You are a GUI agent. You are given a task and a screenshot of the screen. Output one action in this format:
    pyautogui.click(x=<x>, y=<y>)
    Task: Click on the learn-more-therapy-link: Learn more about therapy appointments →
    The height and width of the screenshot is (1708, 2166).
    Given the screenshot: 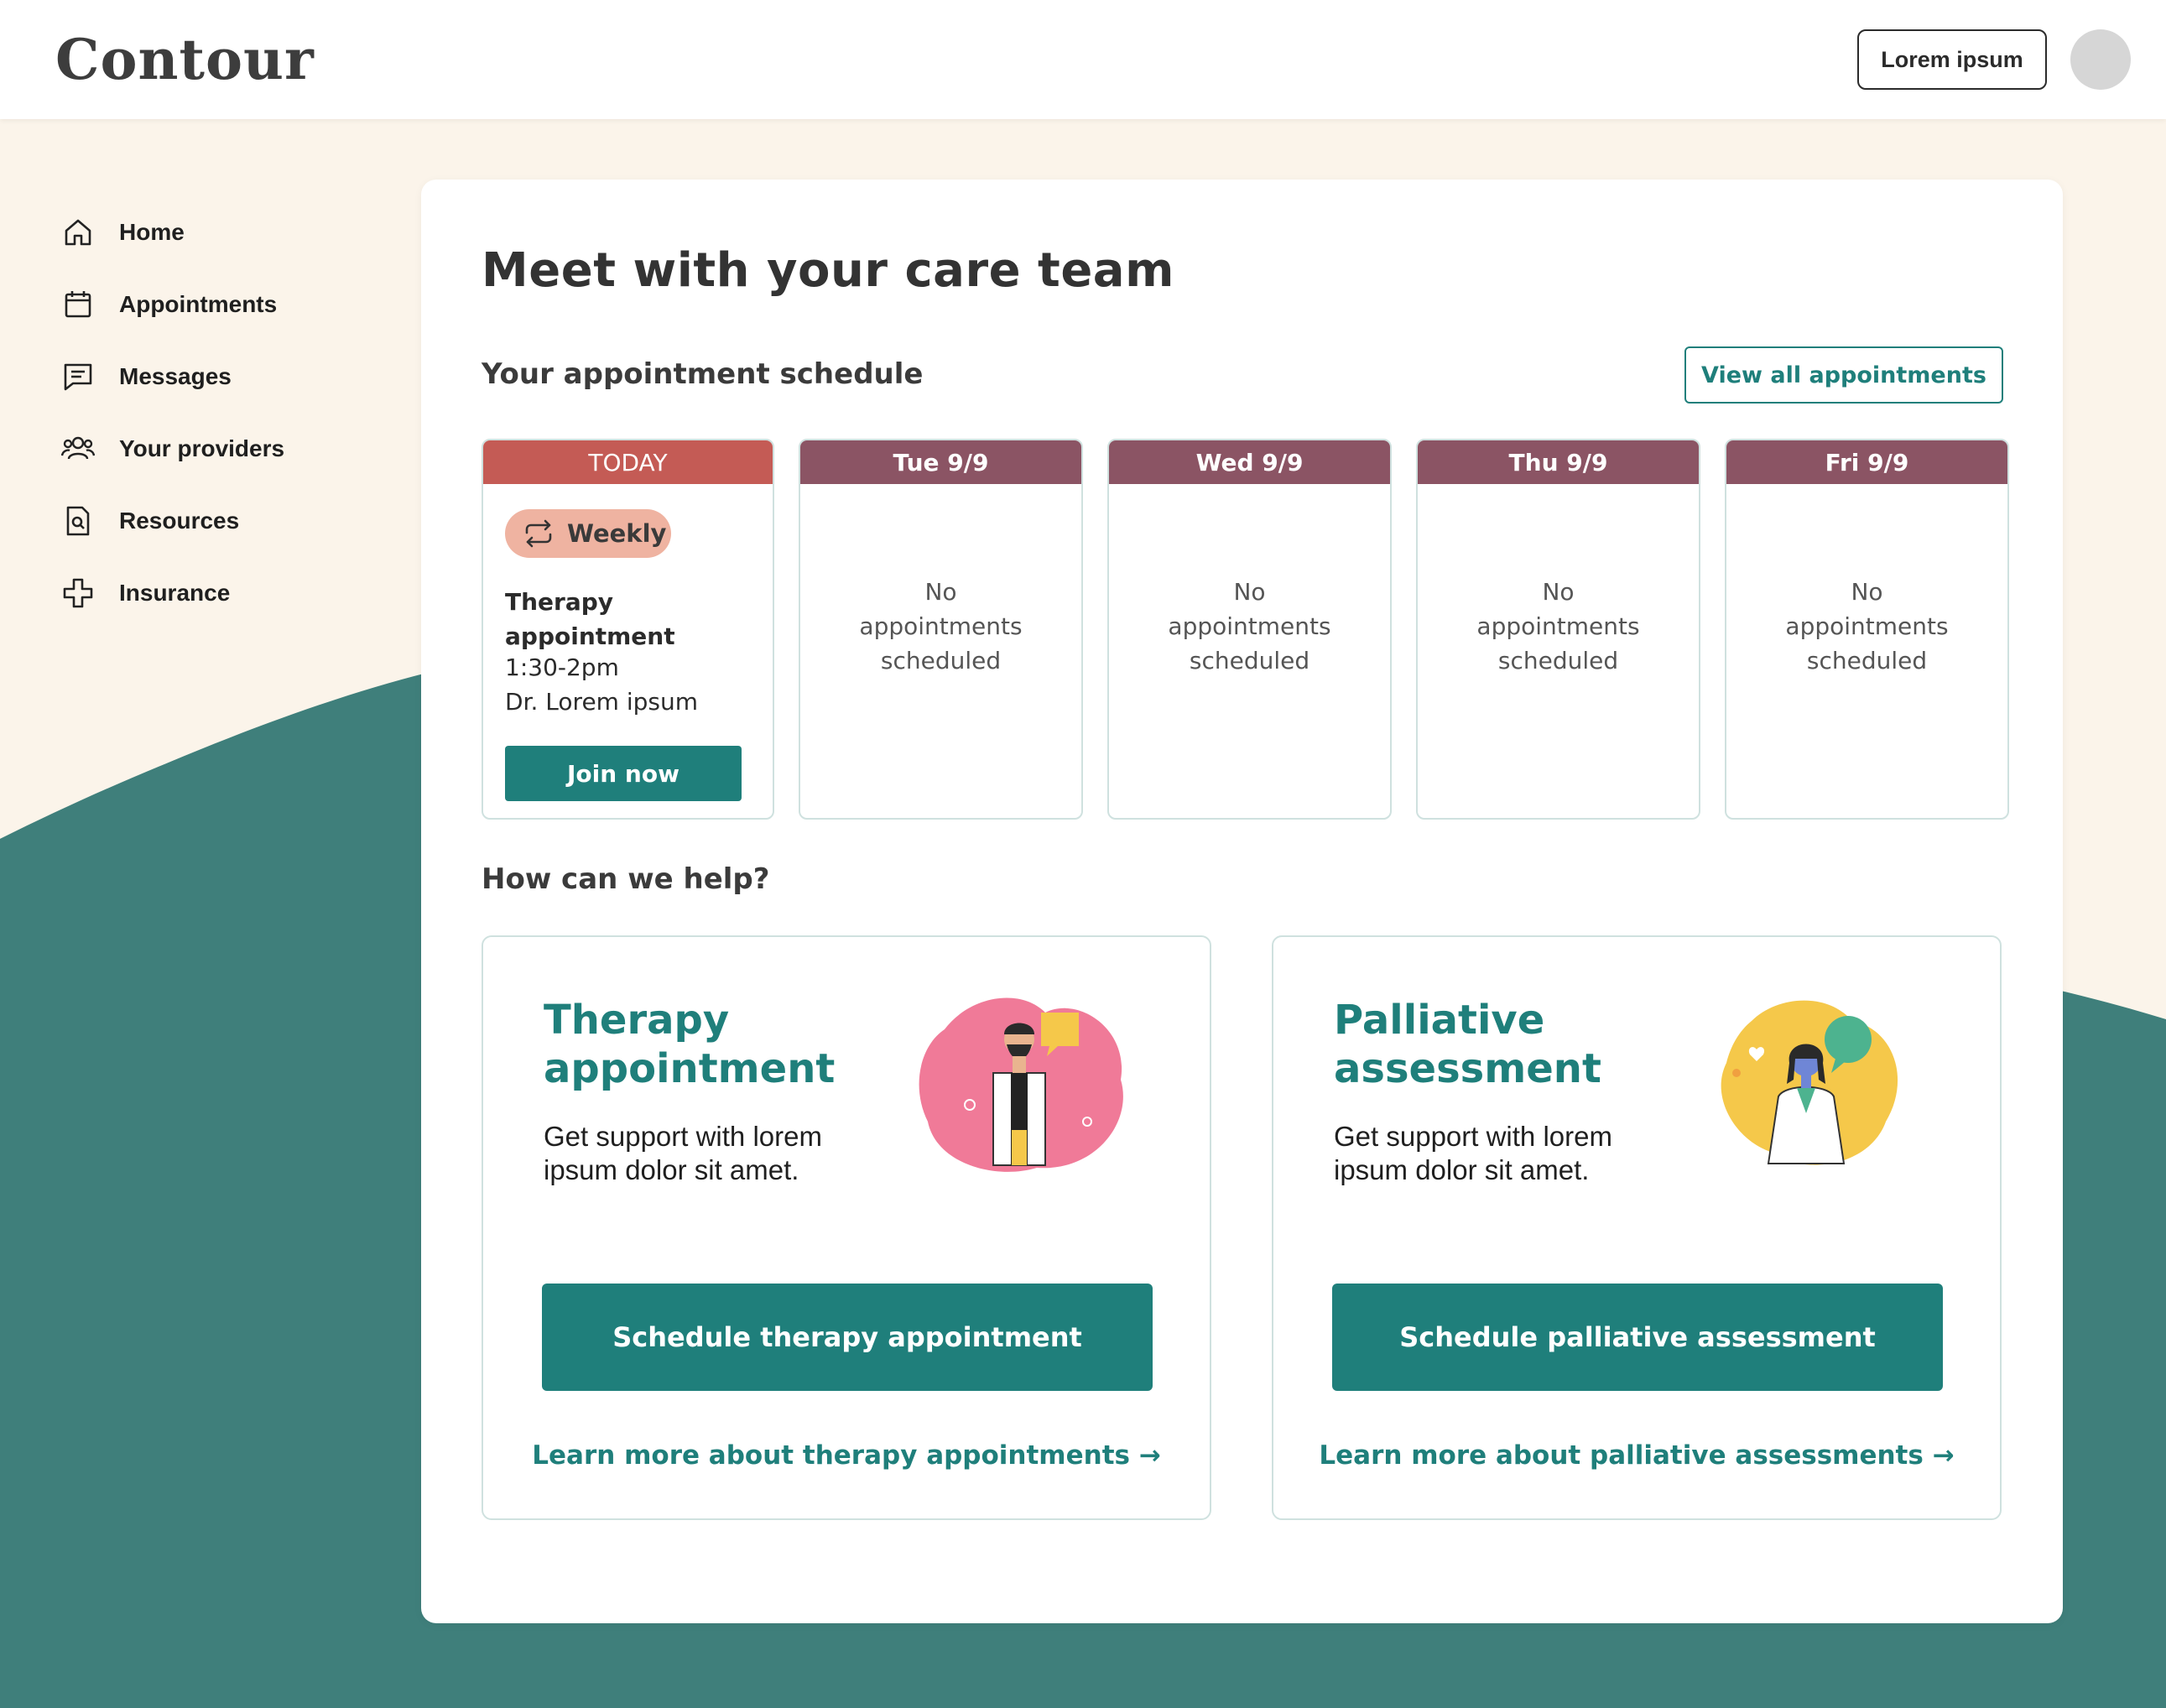 What is the action you would take?
    pyautogui.click(x=846, y=1455)
    